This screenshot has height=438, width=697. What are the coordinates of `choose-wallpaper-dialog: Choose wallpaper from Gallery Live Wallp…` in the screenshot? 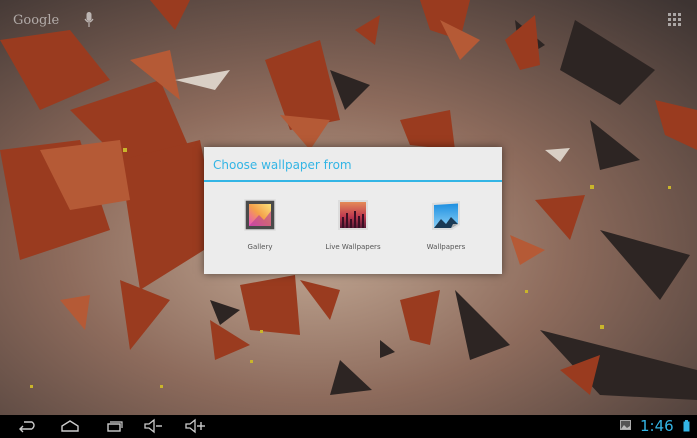 It's located at (353, 210).